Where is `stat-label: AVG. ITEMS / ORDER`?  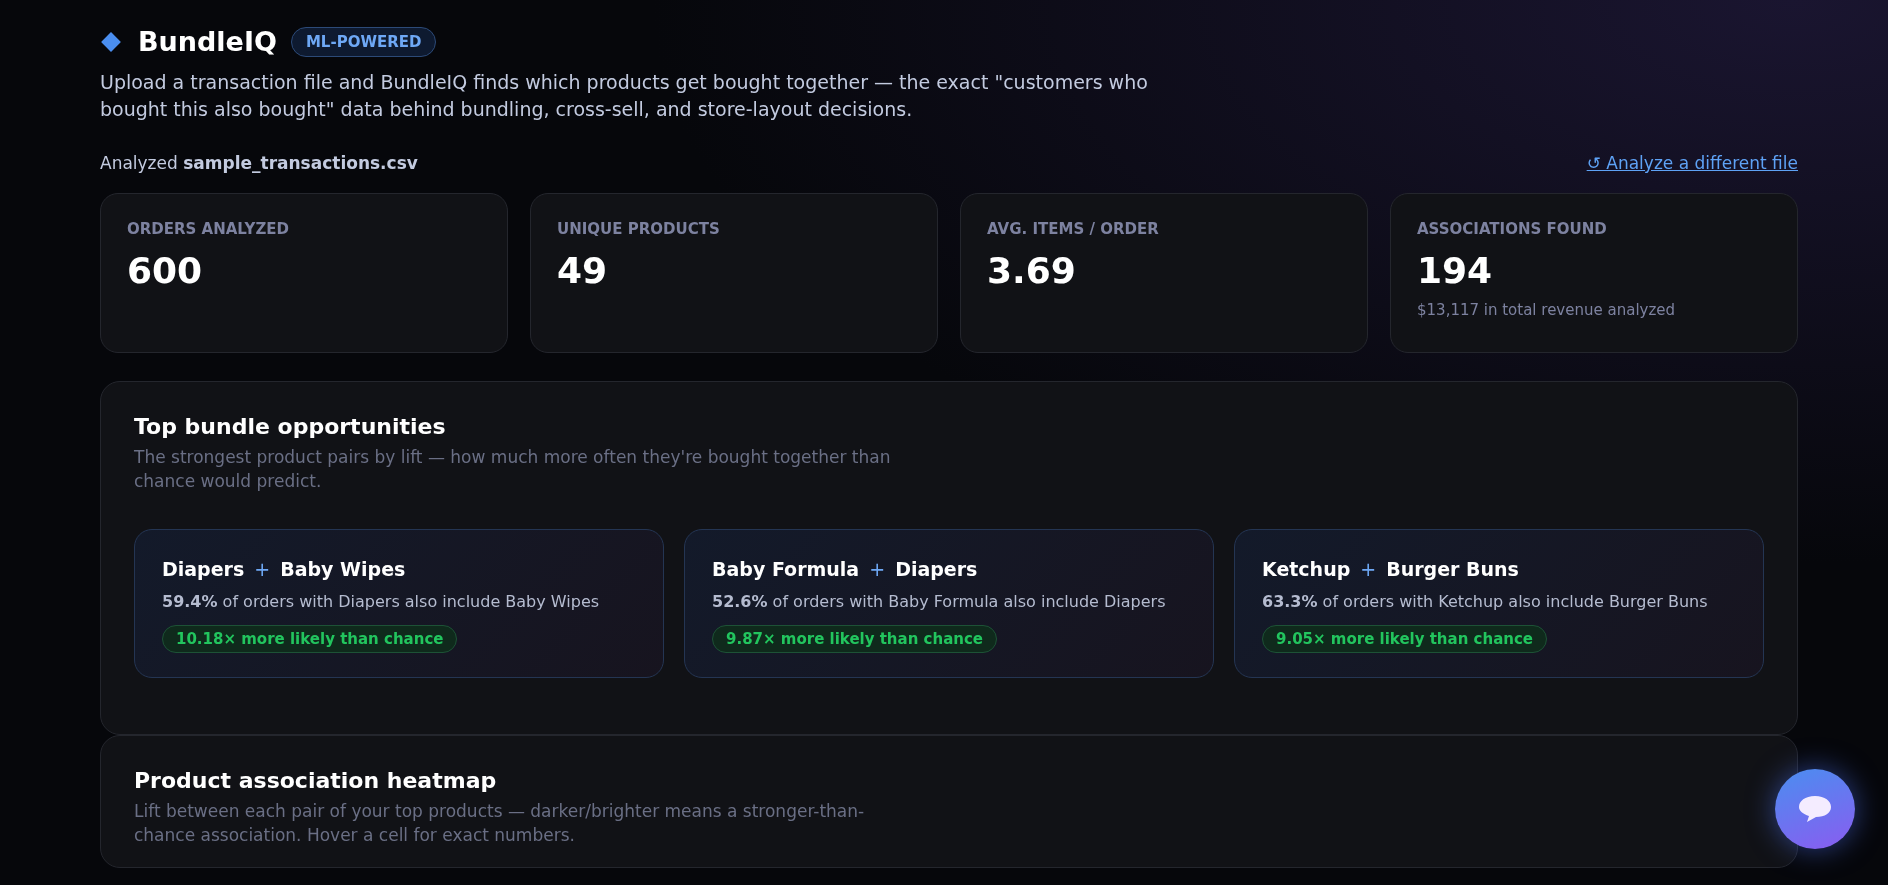 stat-label: AVG. ITEMS / ORDER is located at coordinates (1073, 229).